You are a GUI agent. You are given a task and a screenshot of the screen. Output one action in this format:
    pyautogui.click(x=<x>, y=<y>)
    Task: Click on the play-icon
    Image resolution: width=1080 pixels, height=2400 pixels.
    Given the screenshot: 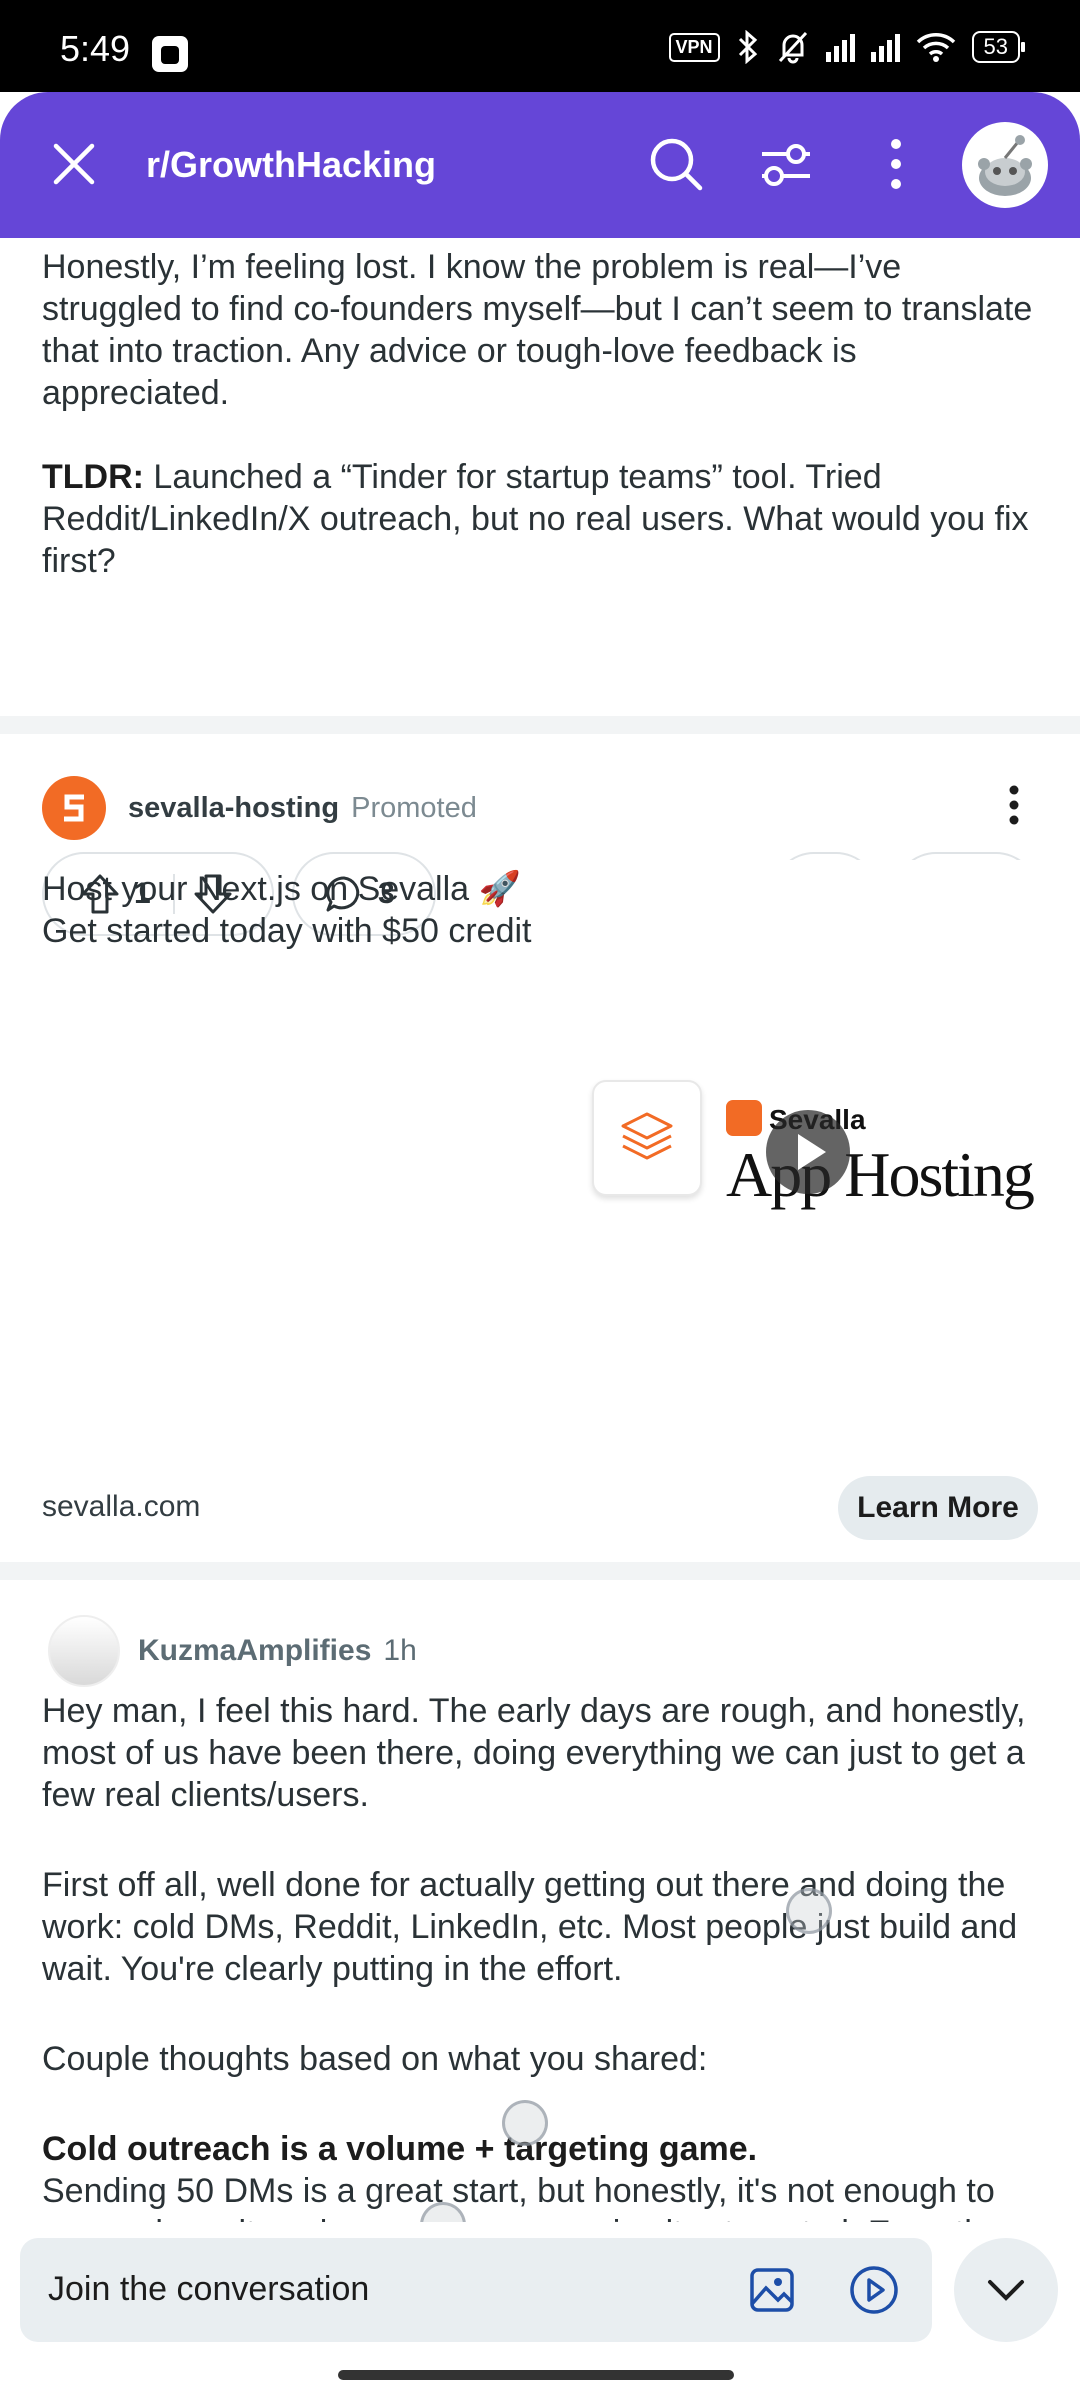 What is the action you would take?
    pyautogui.click(x=808, y=1152)
    